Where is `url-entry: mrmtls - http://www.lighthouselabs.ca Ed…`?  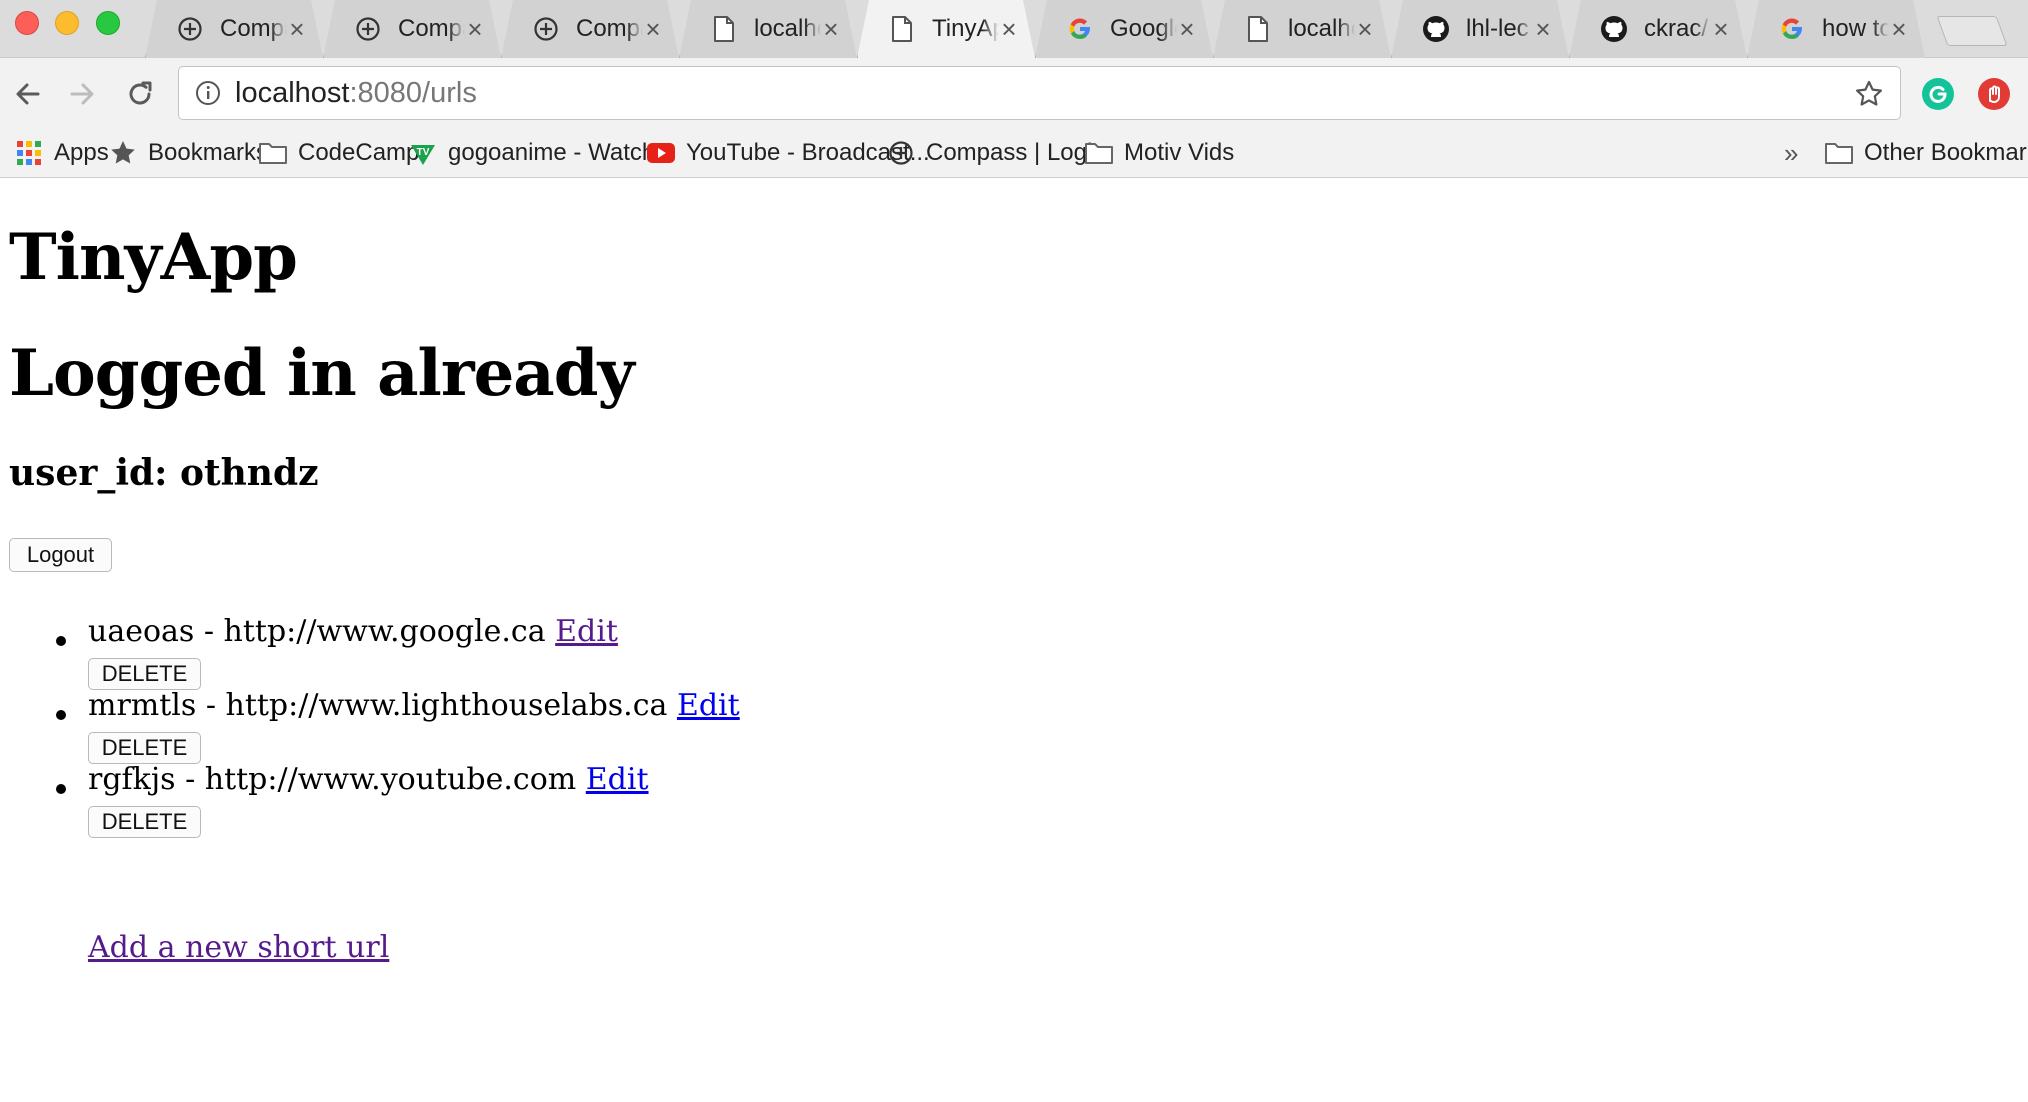 url-entry: mrmtls - http://www.lighthouselabs.ca Ed… is located at coordinates (414, 705).